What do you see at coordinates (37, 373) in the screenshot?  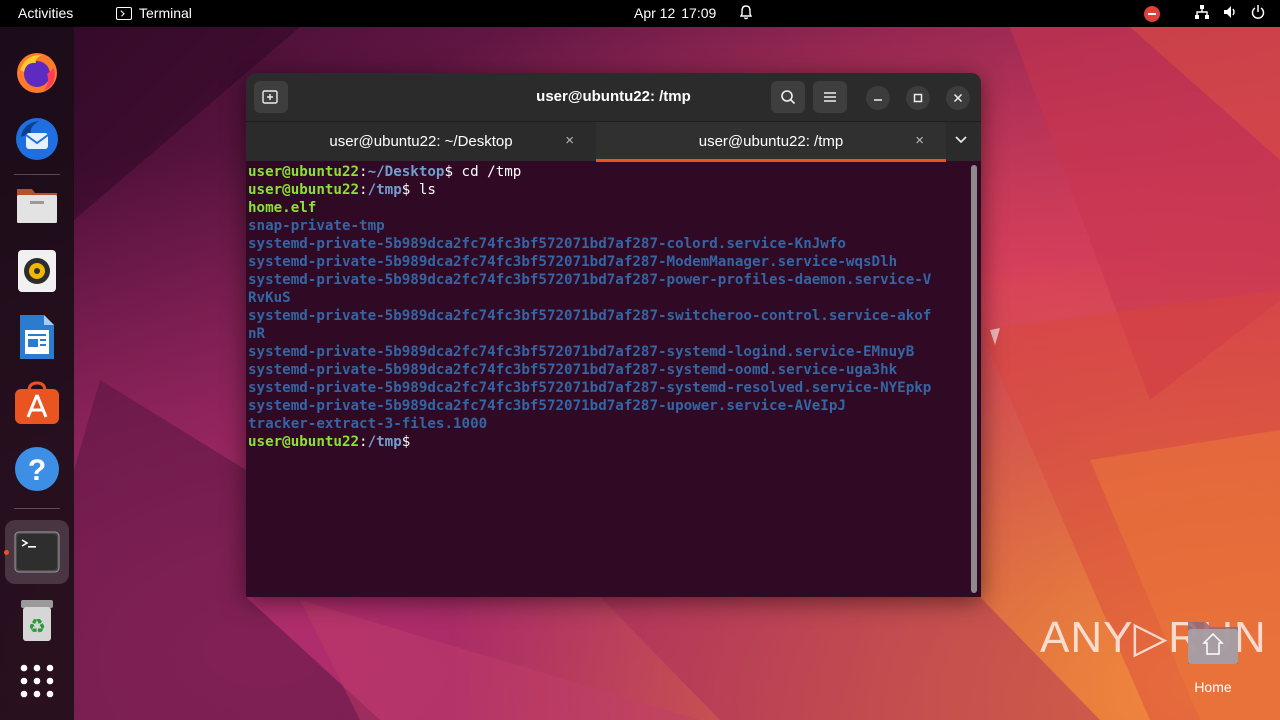 I see `dock: ? ♻` at bounding box center [37, 373].